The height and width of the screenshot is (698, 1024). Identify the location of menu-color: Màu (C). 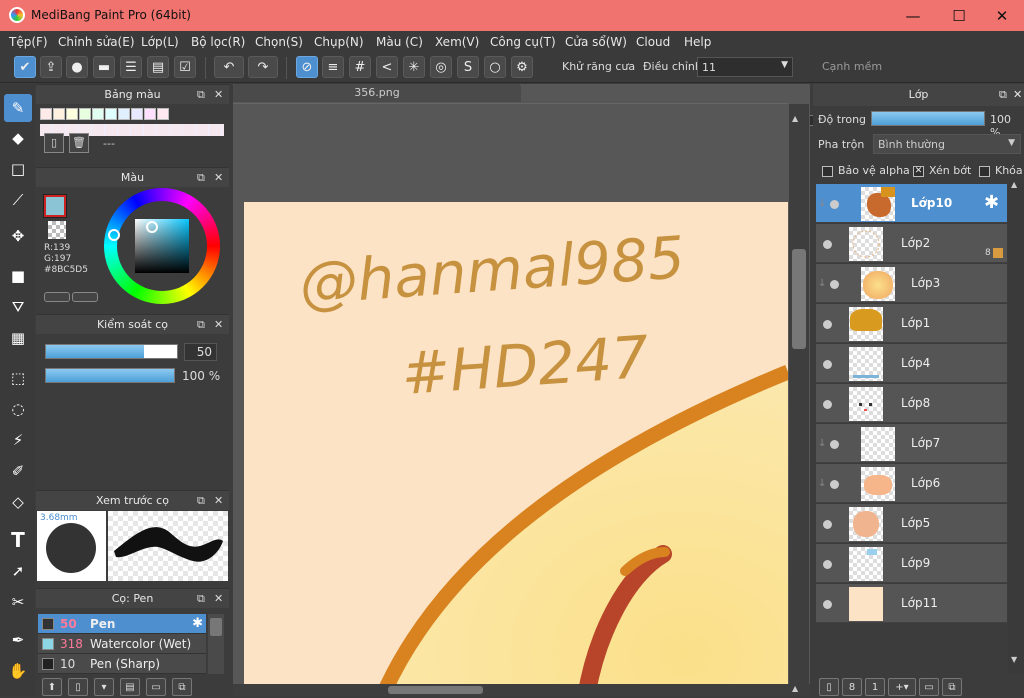
(399, 42).